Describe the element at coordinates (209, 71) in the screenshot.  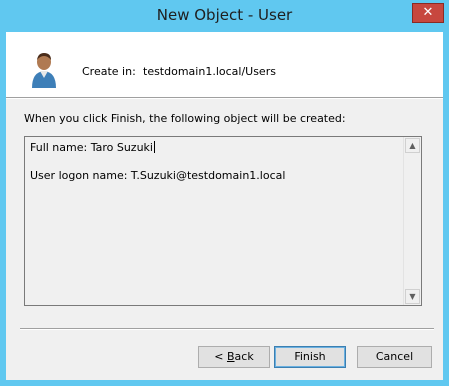
I see `create-in-path: testdomain1.local/Users` at that location.